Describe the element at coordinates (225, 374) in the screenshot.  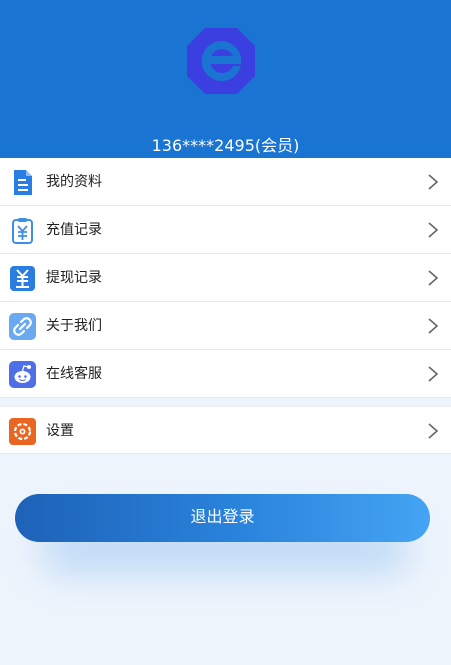
I see `menu-item-online-service: 在线客服` at that location.